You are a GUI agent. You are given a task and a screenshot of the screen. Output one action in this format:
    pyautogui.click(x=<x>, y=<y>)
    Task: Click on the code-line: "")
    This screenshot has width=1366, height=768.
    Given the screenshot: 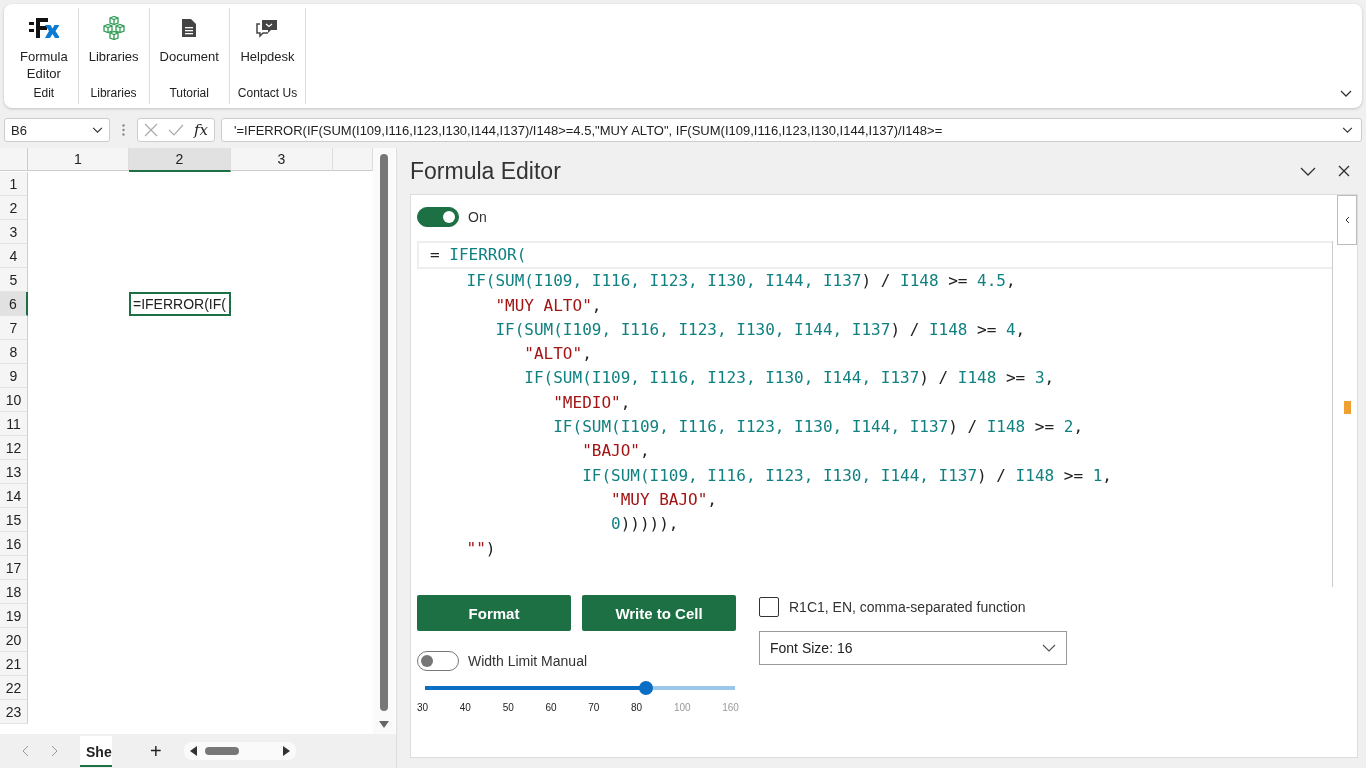 What is the action you would take?
    pyautogui.click(x=481, y=548)
    